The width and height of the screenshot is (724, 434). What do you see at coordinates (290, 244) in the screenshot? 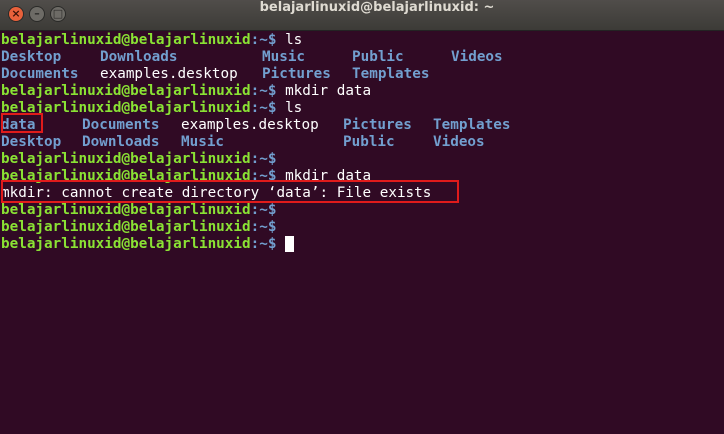
I see `text-cursor` at bounding box center [290, 244].